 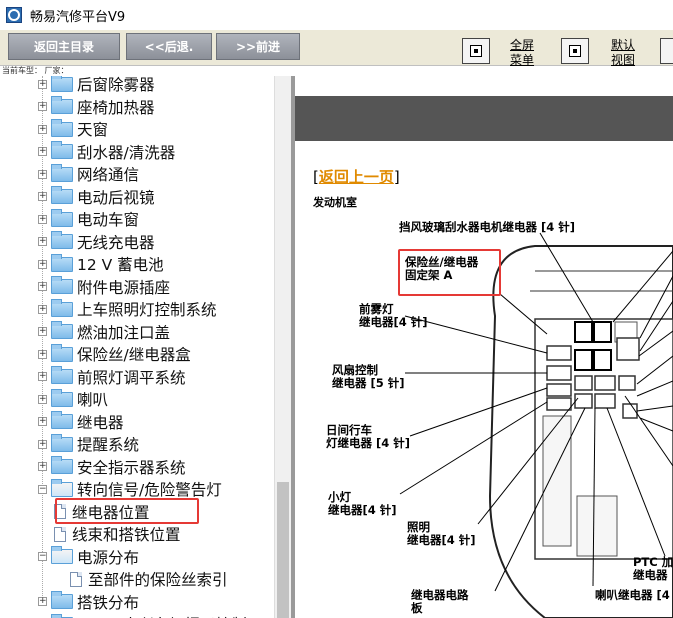 I want to click on tree-scrollbar-thumb, so click(x=283, y=550).